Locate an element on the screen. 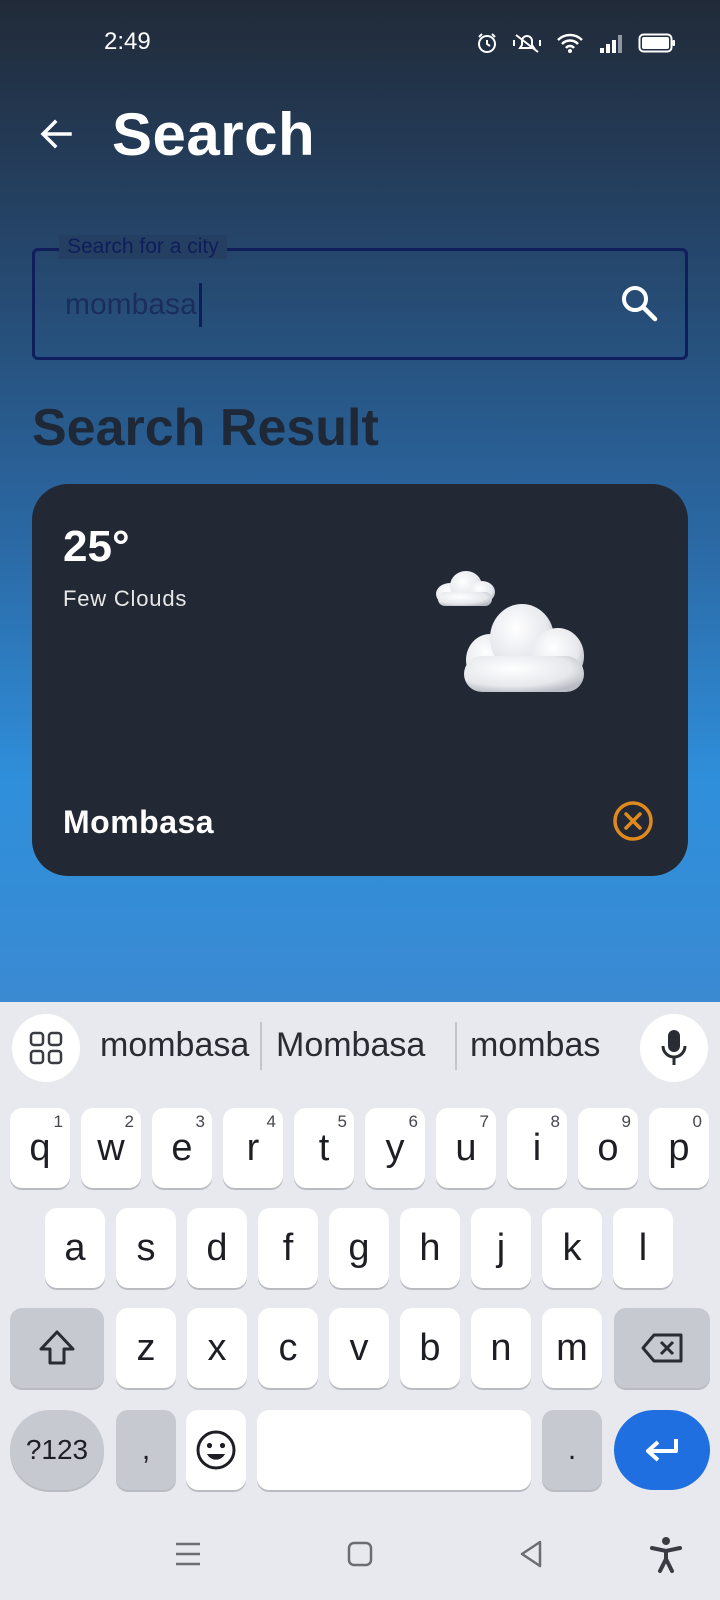 The width and height of the screenshot is (720, 1600). key-number-hint: 1 is located at coordinates (58, 1121).